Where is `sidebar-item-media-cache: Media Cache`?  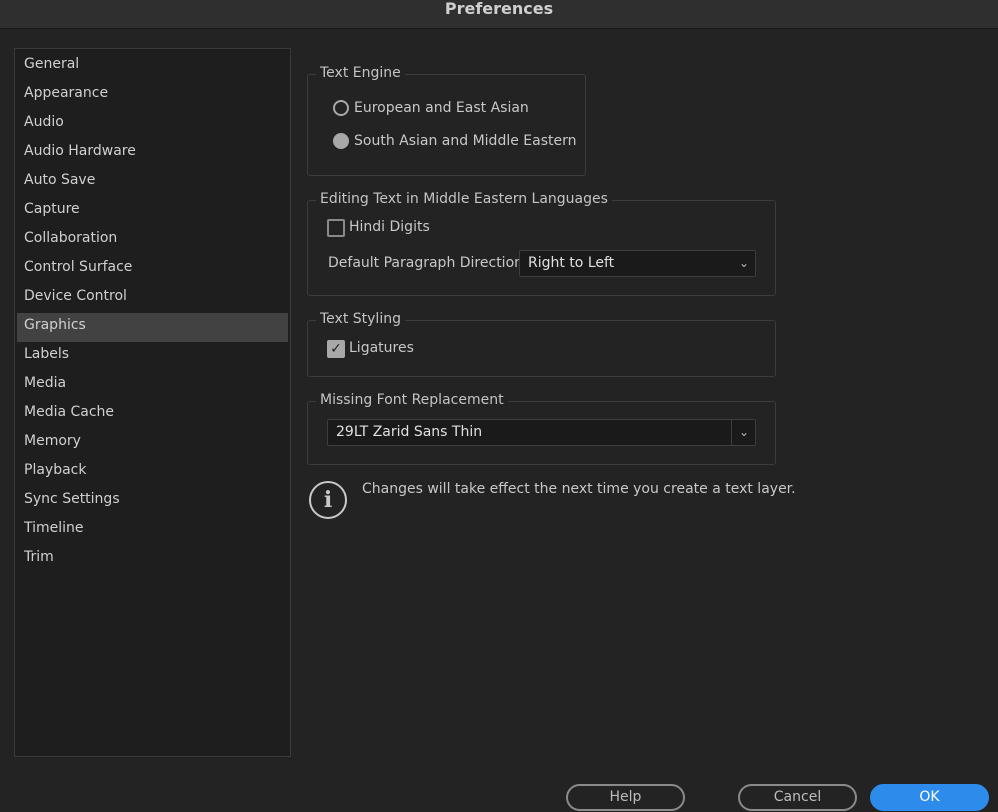
sidebar-item-media-cache: Media Cache is located at coordinates (152, 414).